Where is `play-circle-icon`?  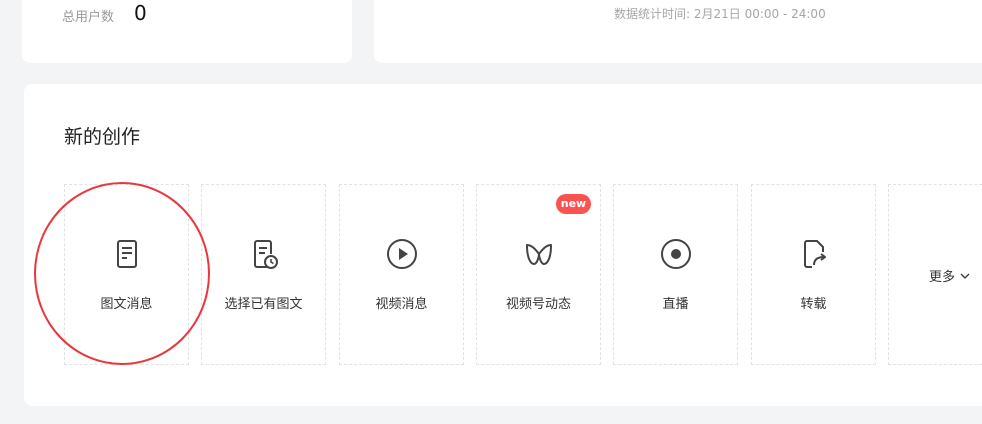 play-circle-icon is located at coordinates (401, 254).